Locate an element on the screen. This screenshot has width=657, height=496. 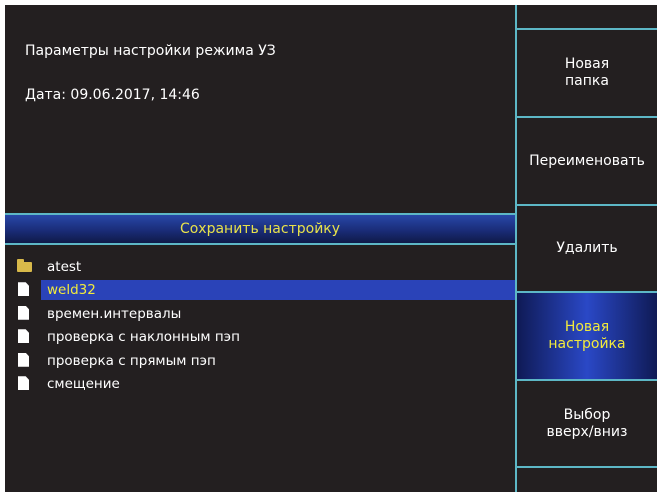
select-up-down-label: Выбор вверх/вниз is located at coordinates (587, 423).